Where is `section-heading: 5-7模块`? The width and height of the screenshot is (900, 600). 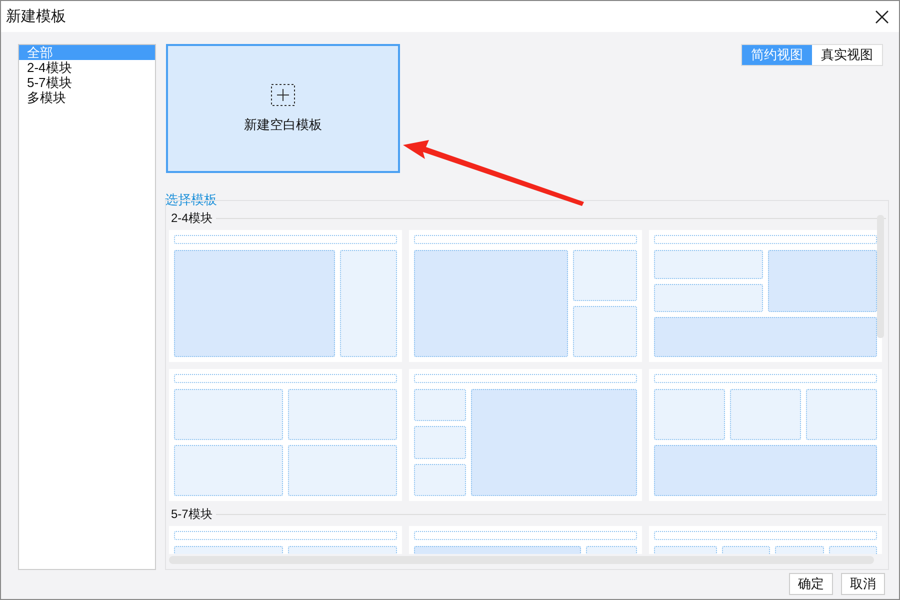 section-heading: 5-7模块 is located at coordinates (191, 514).